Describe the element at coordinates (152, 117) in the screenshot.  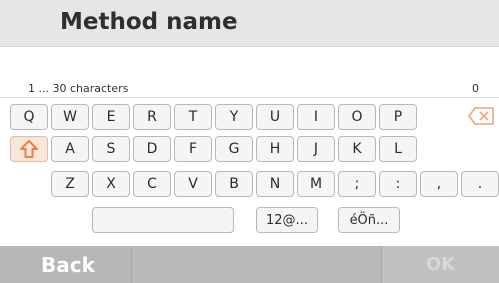
I see `key-r: R` at that location.